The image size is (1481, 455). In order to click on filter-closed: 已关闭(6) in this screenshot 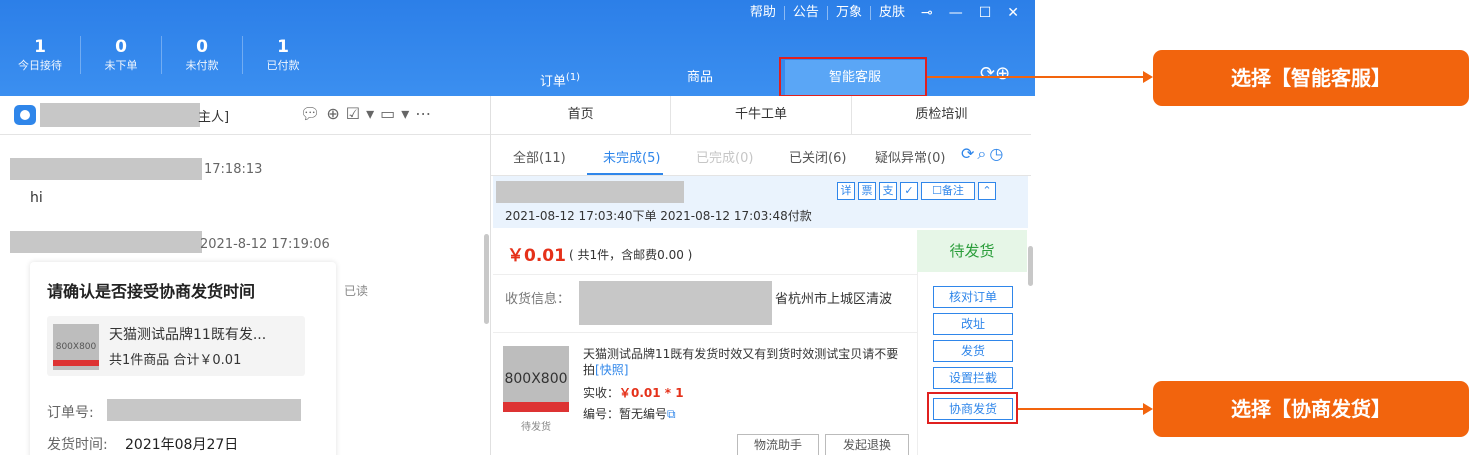, I will do `click(817, 156)`.